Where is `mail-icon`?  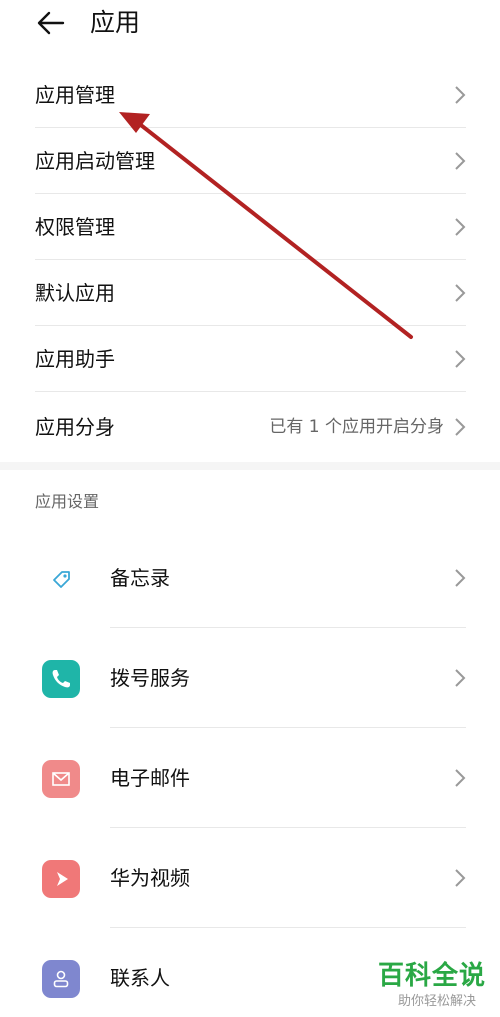 mail-icon is located at coordinates (61, 779).